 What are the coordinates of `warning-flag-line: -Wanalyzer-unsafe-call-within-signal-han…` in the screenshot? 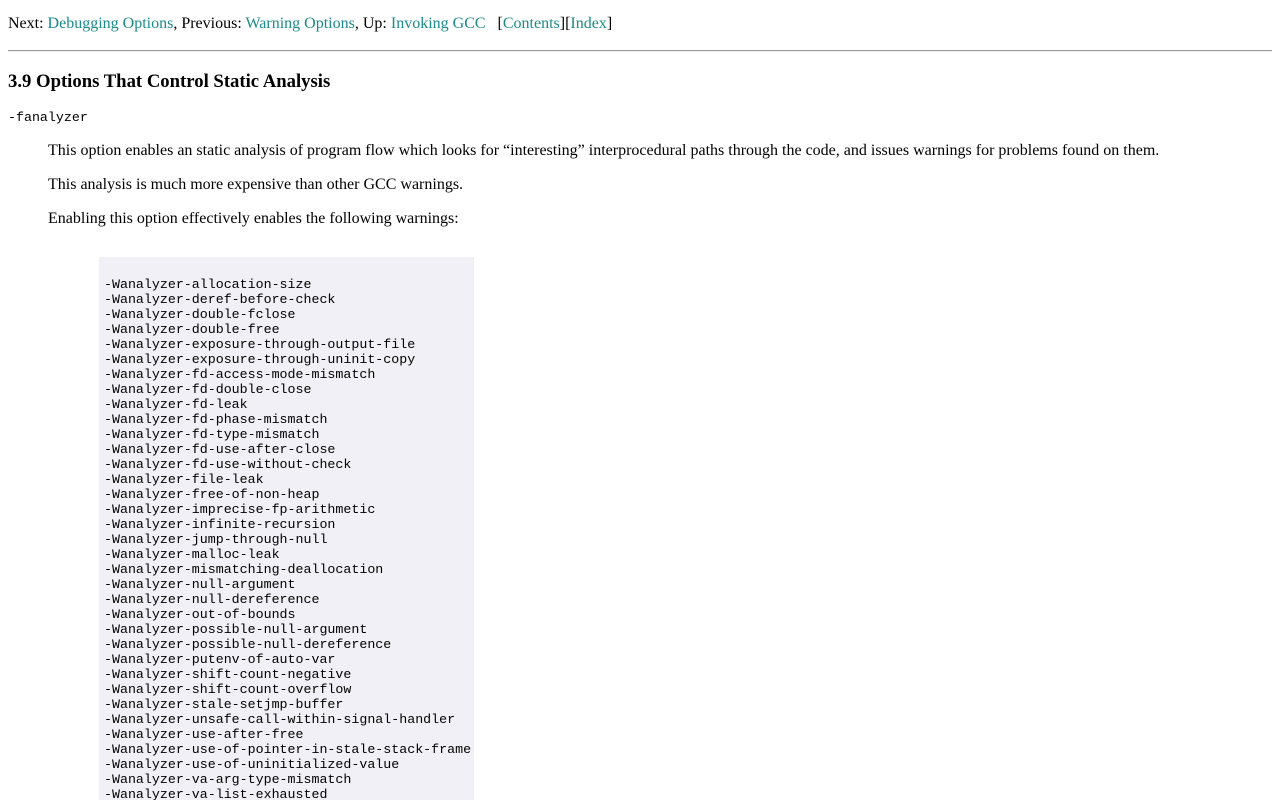 It's located at (280, 719).